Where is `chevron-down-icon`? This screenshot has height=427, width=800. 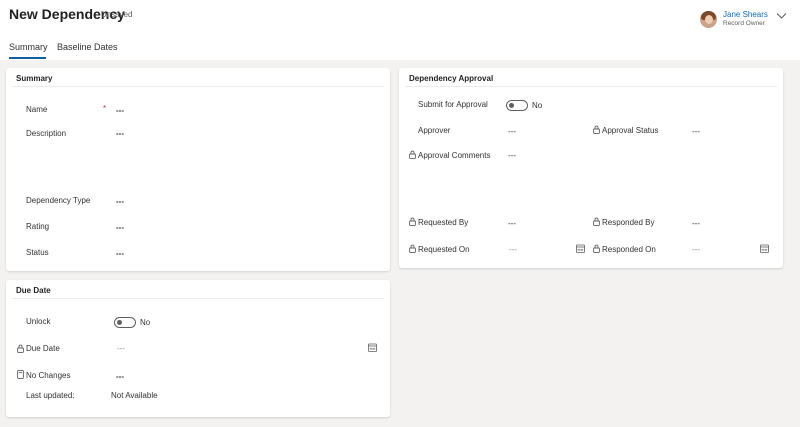
chevron-down-icon is located at coordinates (781, 15).